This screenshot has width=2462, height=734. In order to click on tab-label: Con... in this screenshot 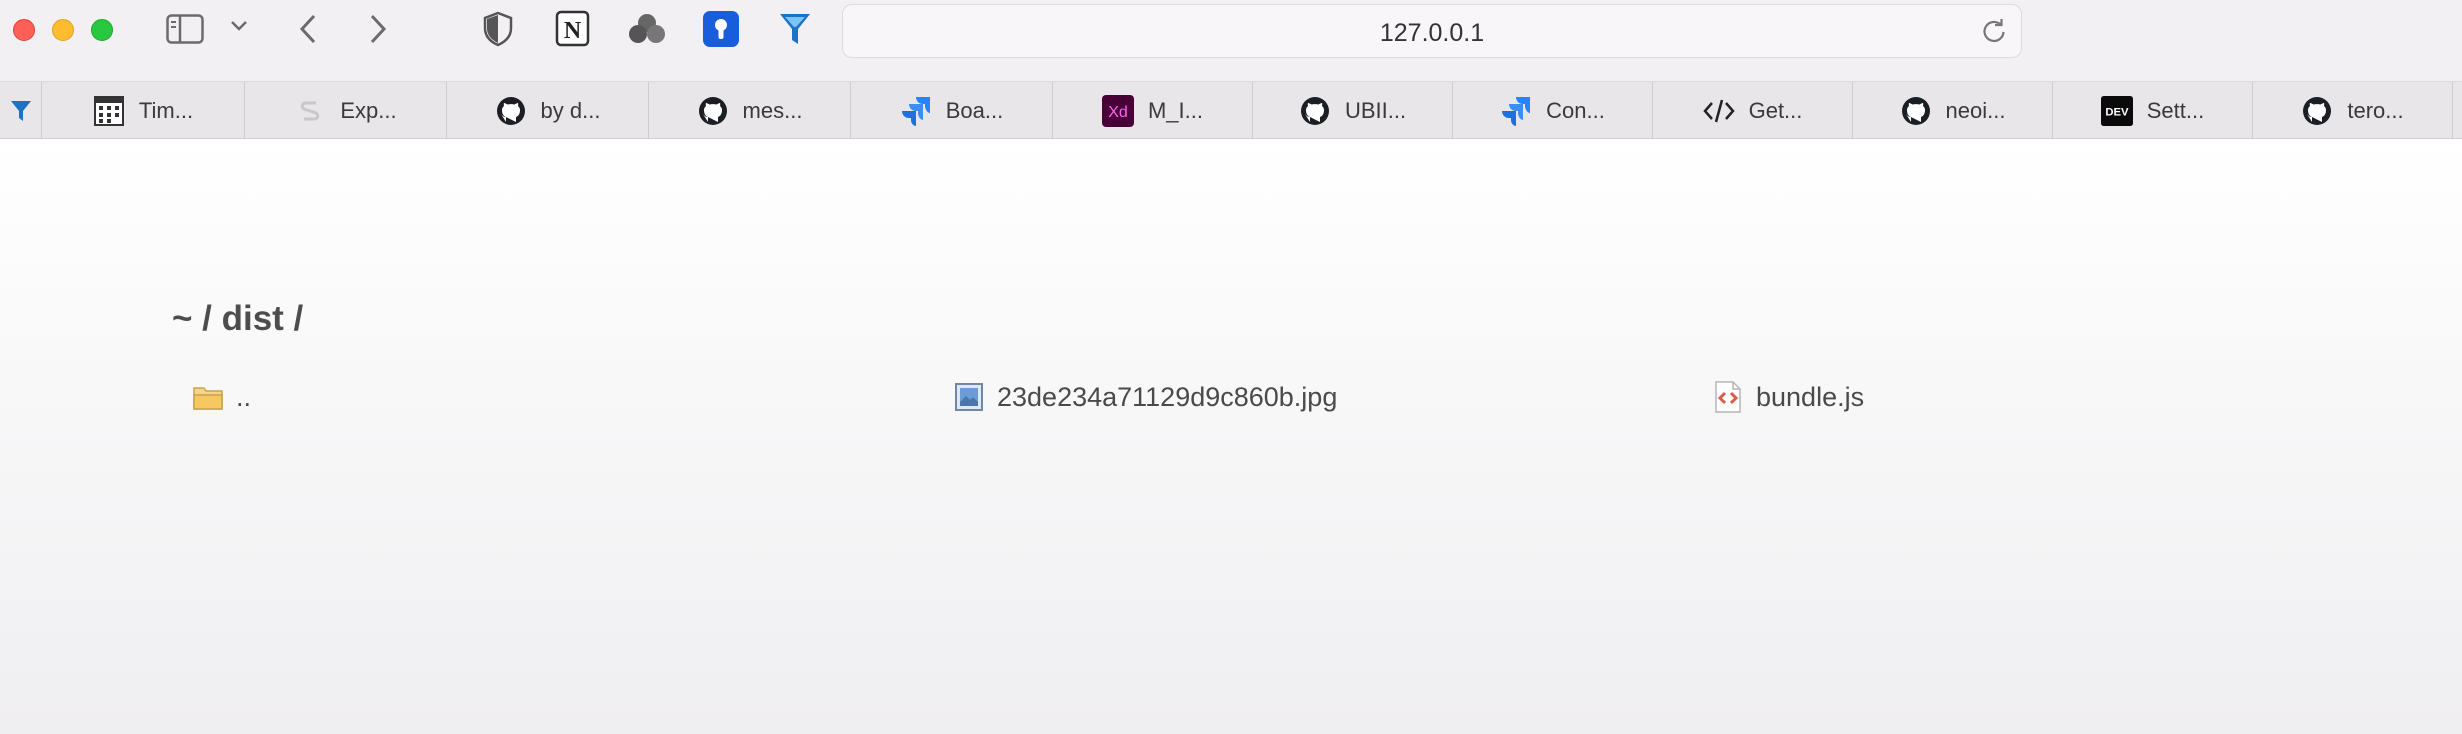, I will do `click(1575, 110)`.